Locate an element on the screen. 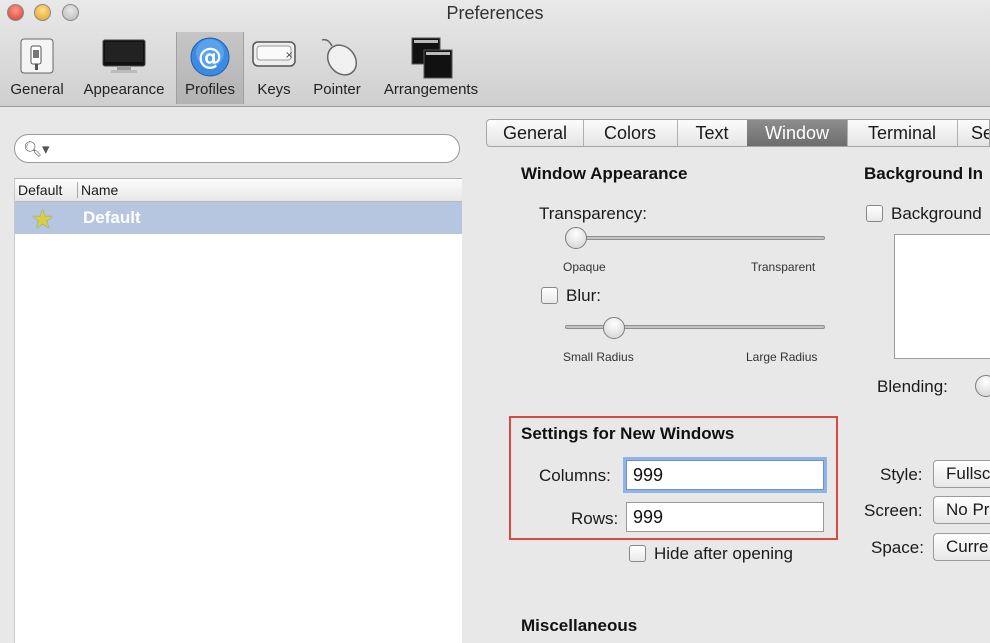  transparency-slider-track is located at coordinates (695, 238).